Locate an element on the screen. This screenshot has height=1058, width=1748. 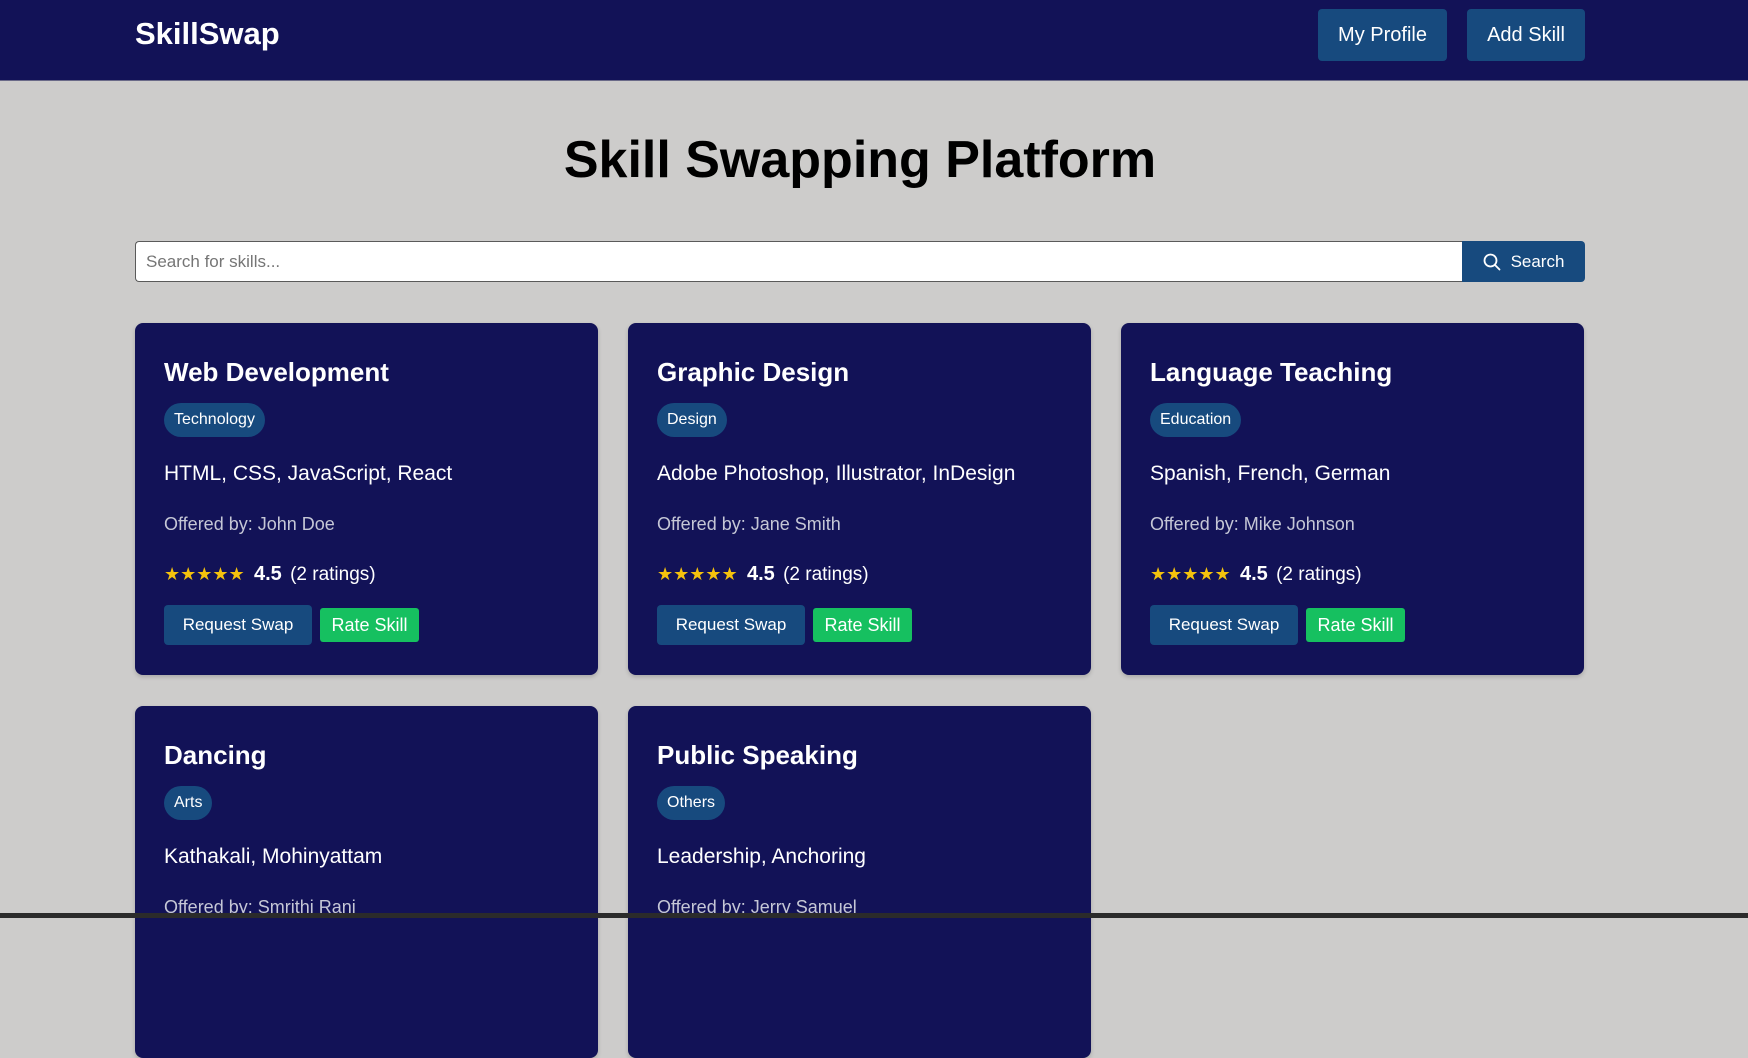
navbar: SkillSwap My Profile Add Skill is located at coordinates (874, 40).